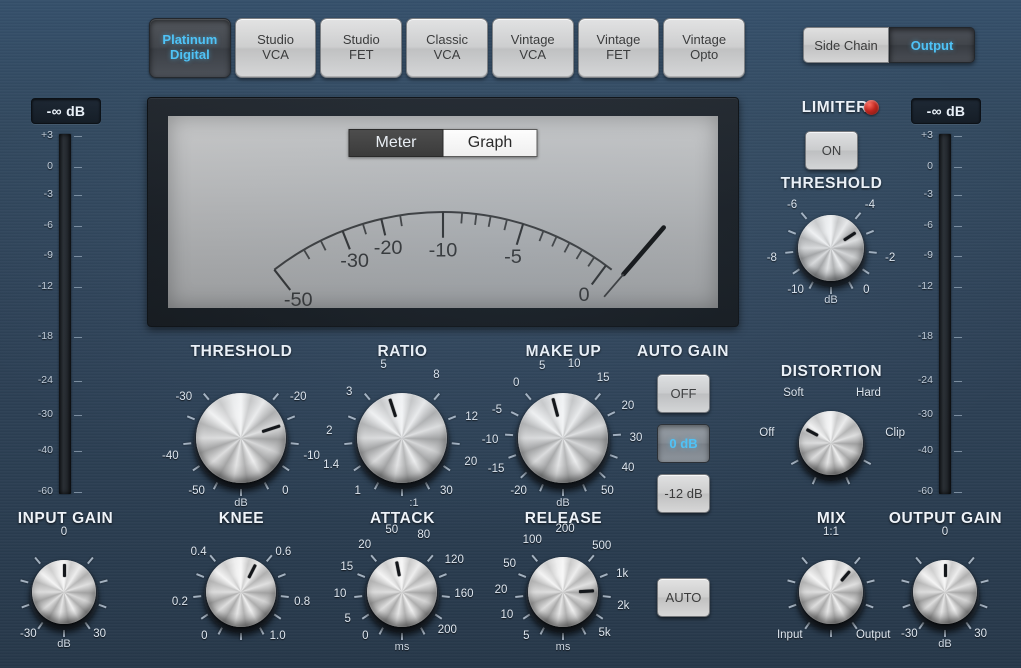 The height and width of the screenshot is (668, 1021). Describe the element at coordinates (447, 48) in the screenshot. I see `model-button-3: Classic VCA` at that location.